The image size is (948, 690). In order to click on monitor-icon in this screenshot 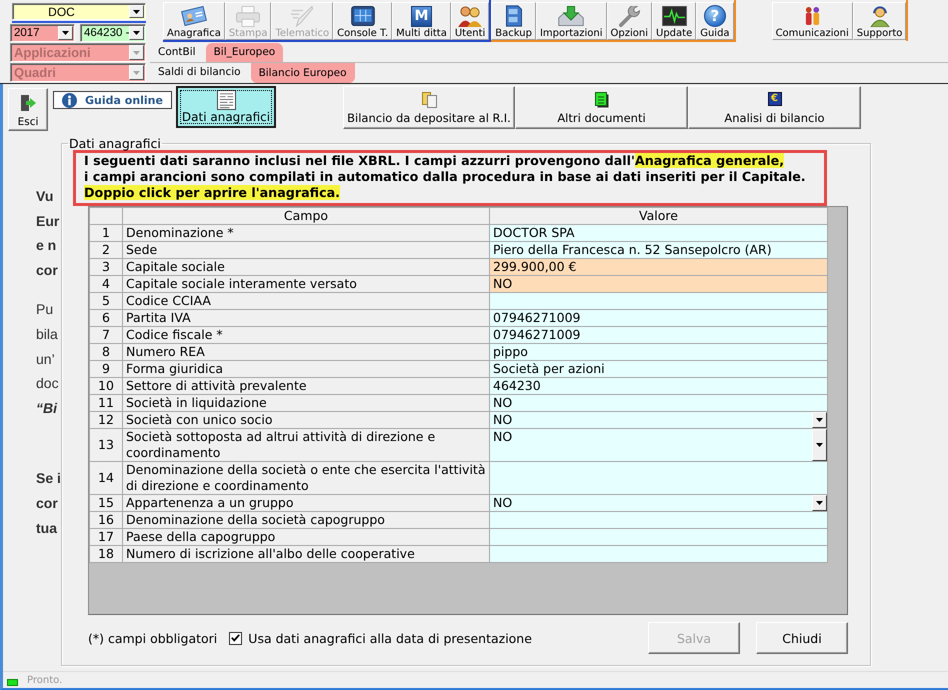, I will do `click(362, 16)`.